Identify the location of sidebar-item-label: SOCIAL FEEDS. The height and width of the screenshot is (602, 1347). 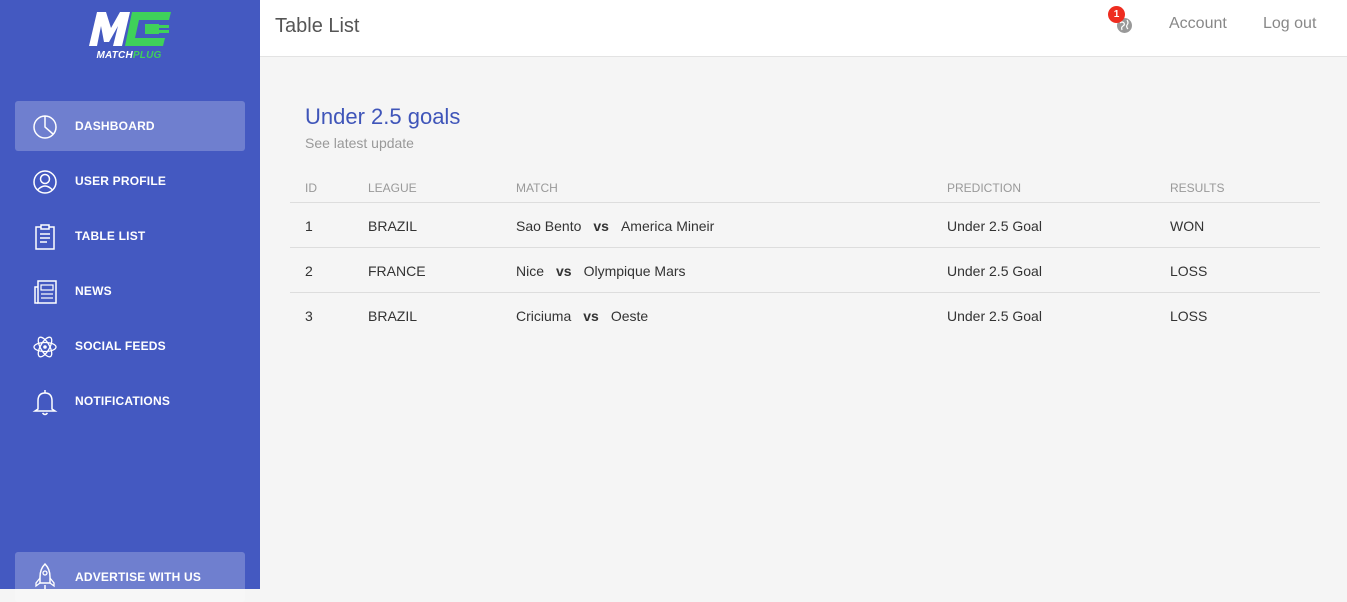
(120, 346).